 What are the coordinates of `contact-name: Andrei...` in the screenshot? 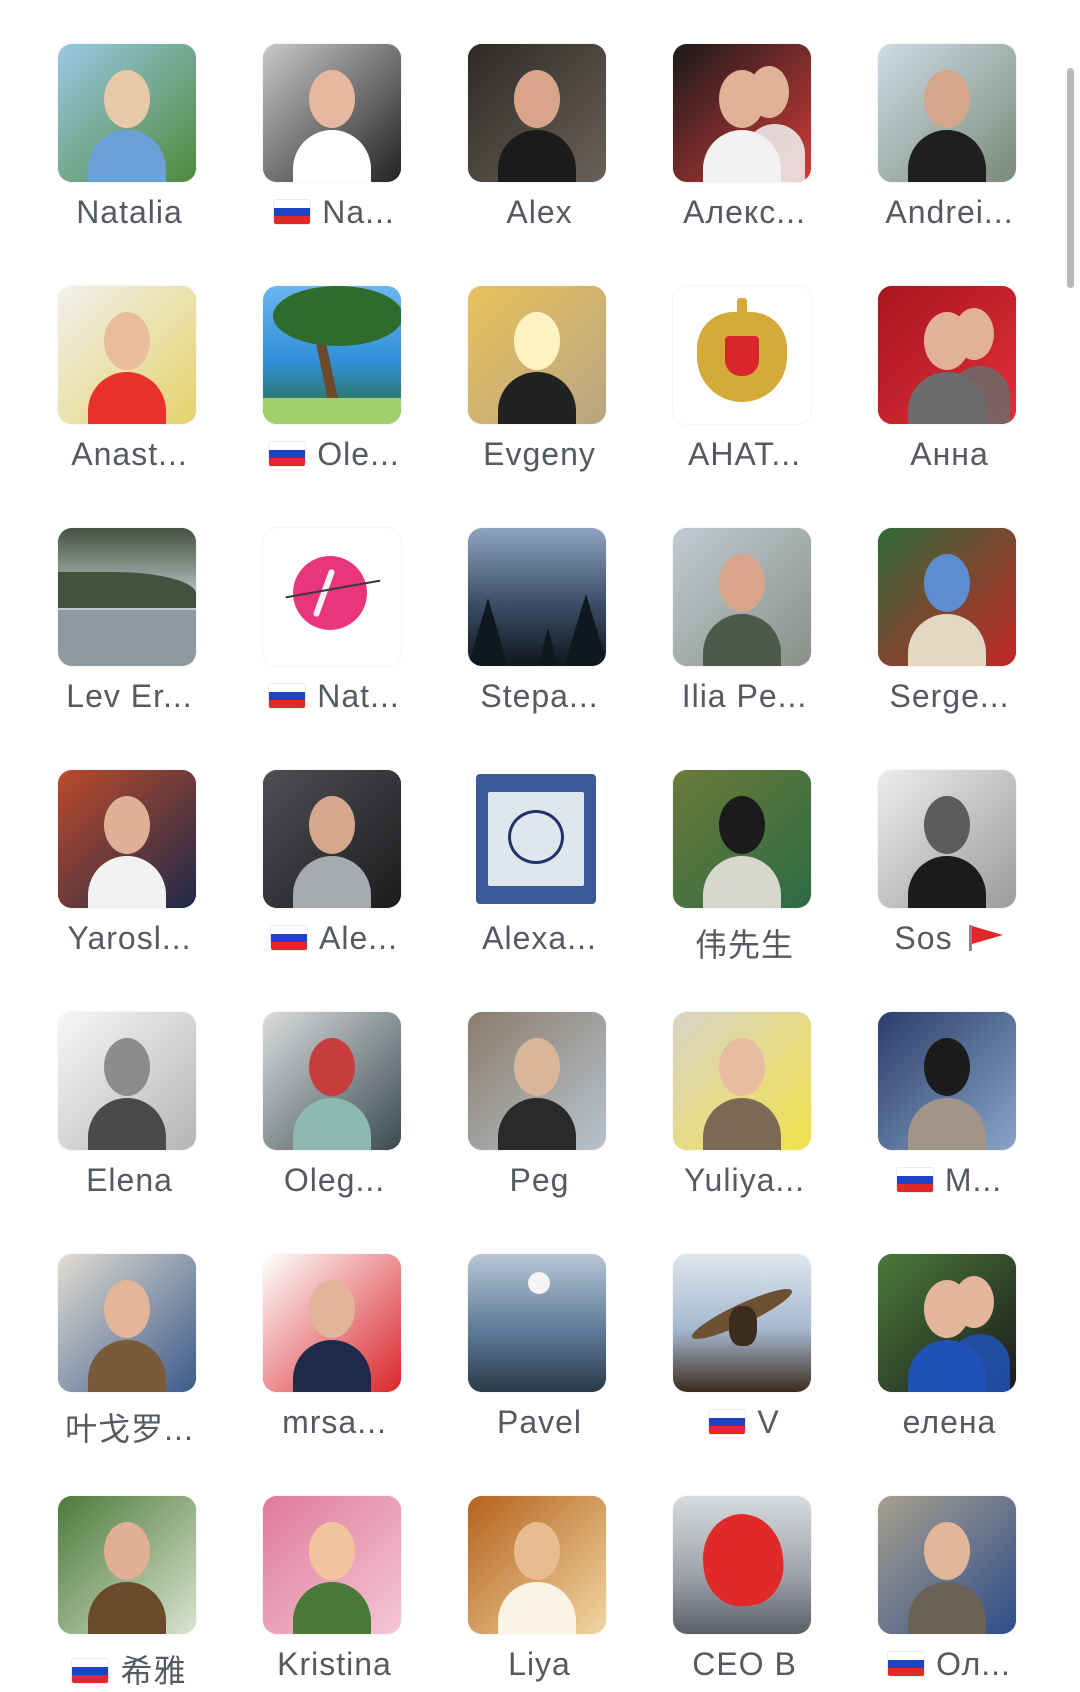 It's located at (949, 212).